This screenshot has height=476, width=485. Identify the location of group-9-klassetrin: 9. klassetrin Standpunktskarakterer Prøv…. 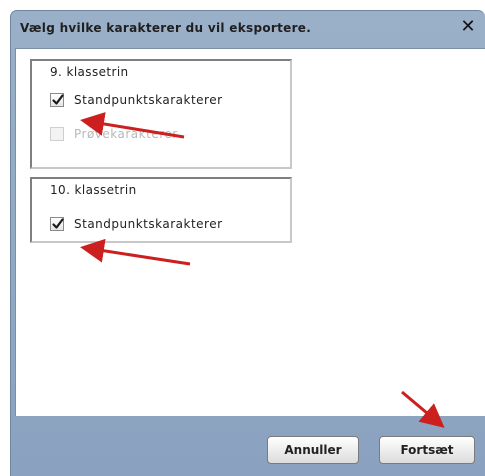
(161, 114).